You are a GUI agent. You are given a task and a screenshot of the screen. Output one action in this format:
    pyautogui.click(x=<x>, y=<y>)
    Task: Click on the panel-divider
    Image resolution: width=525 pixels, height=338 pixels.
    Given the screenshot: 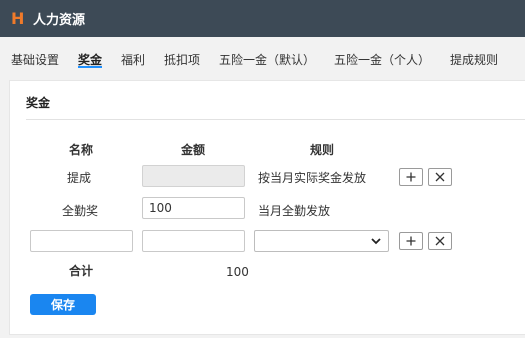 What is the action you would take?
    pyautogui.click(x=275, y=119)
    